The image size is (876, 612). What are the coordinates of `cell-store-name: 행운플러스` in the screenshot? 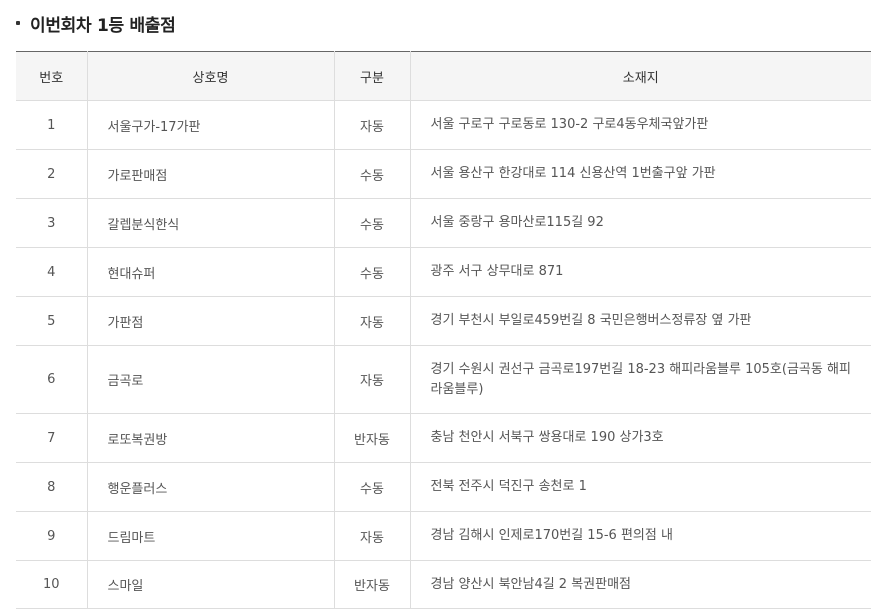 It's located at (211, 487).